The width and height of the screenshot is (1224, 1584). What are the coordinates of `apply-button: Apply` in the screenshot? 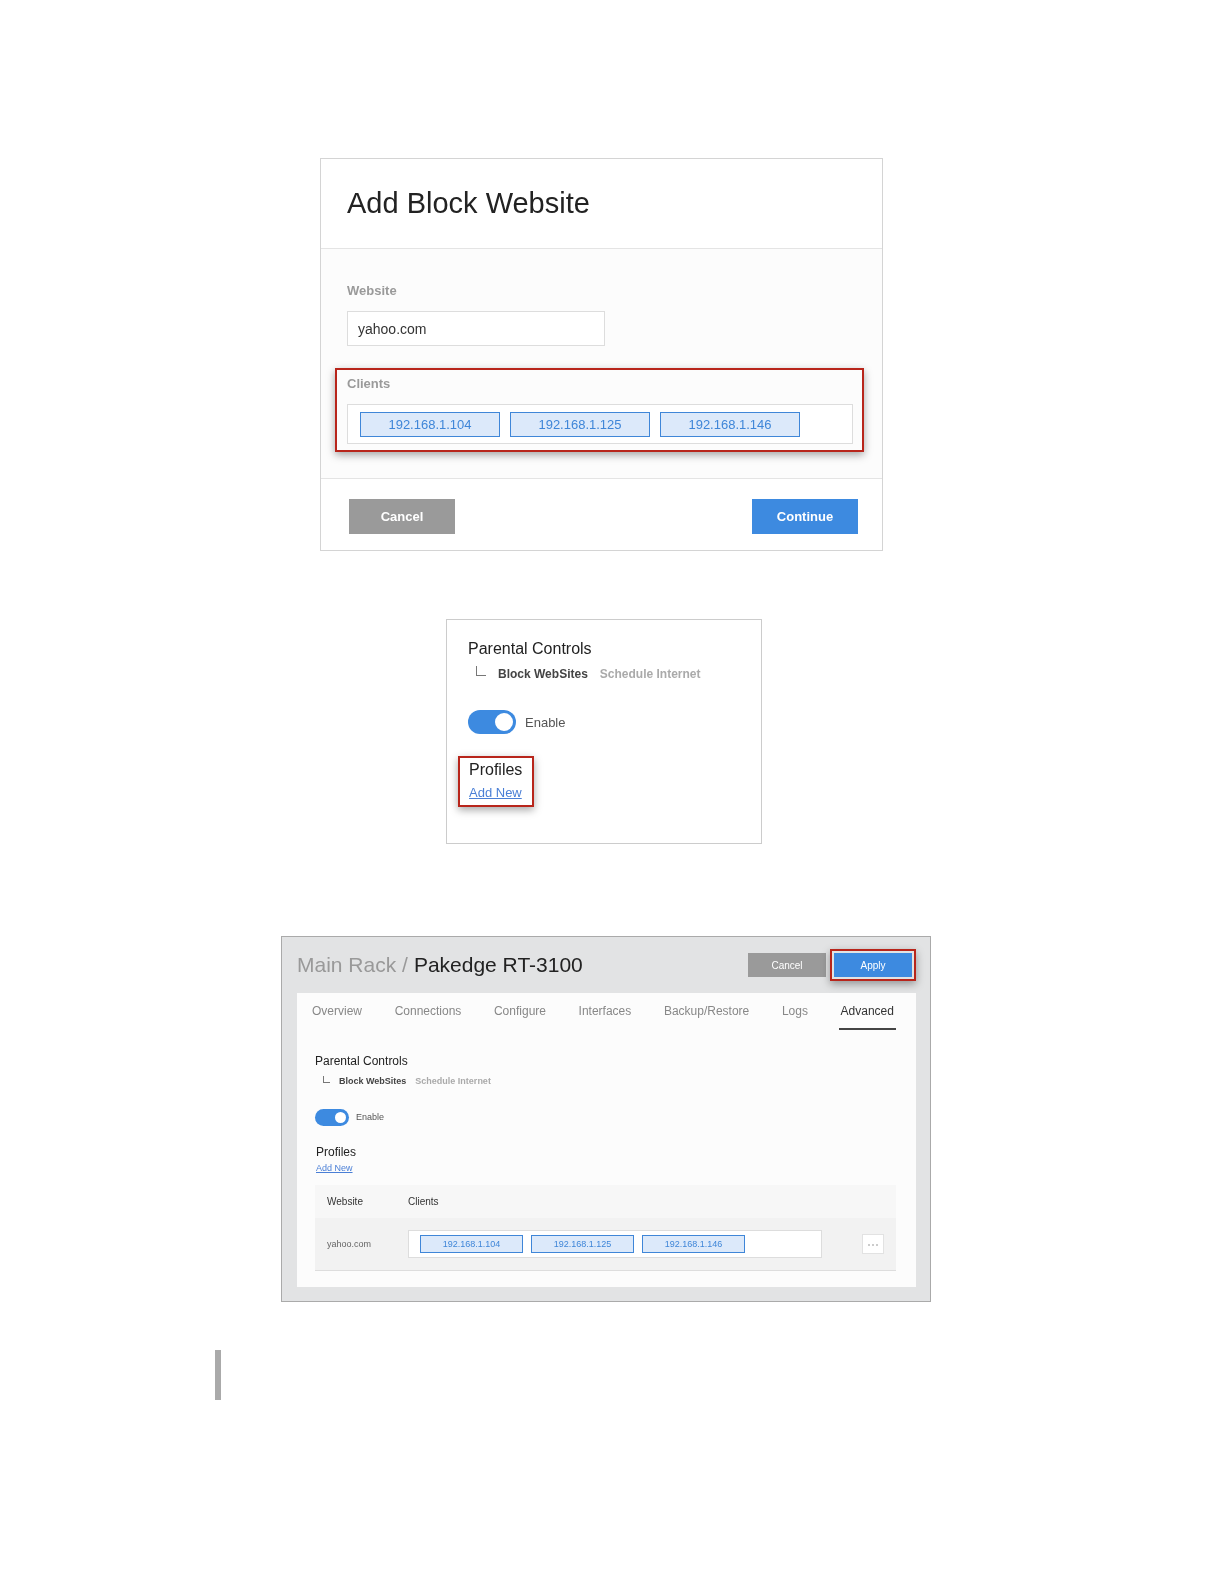 It's located at (873, 965).